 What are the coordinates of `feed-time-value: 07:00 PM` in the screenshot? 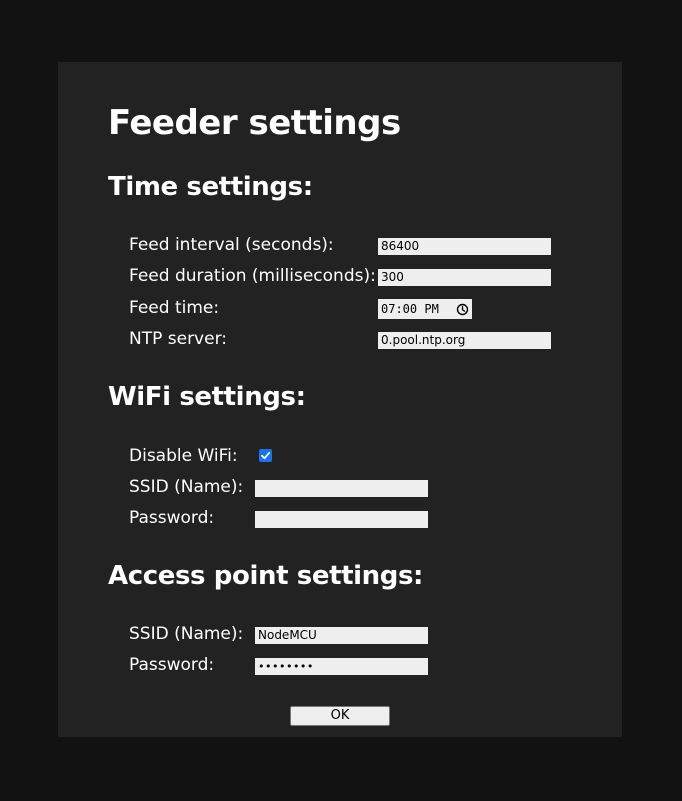 It's located at (410, 309).